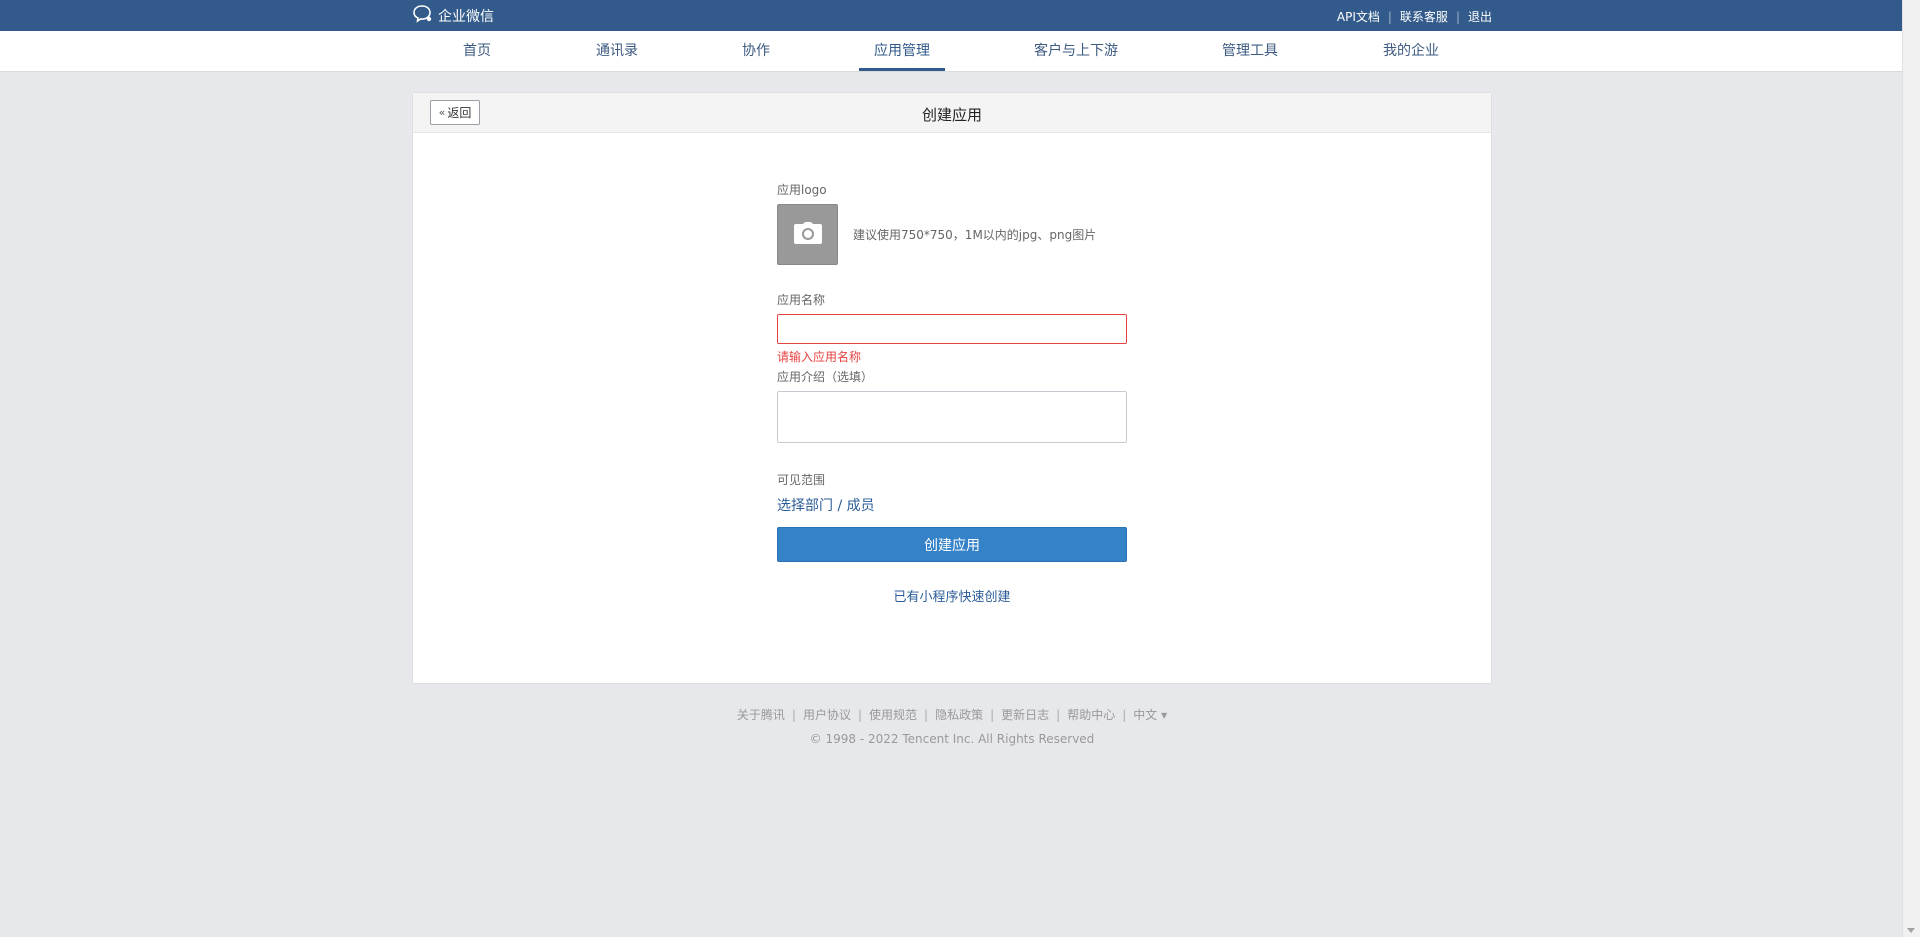  I want to click on footer-link-help: 帮助中心, so click(1091, 714).